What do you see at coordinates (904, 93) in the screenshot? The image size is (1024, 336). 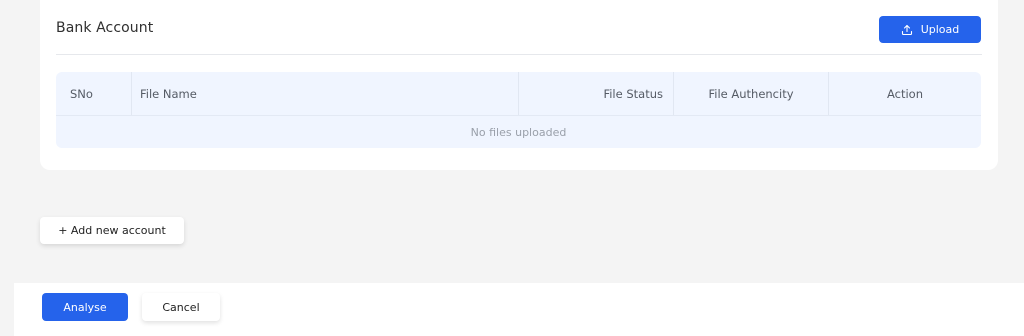 I see `column-header-action: Action` at bounding box center [904, 93].